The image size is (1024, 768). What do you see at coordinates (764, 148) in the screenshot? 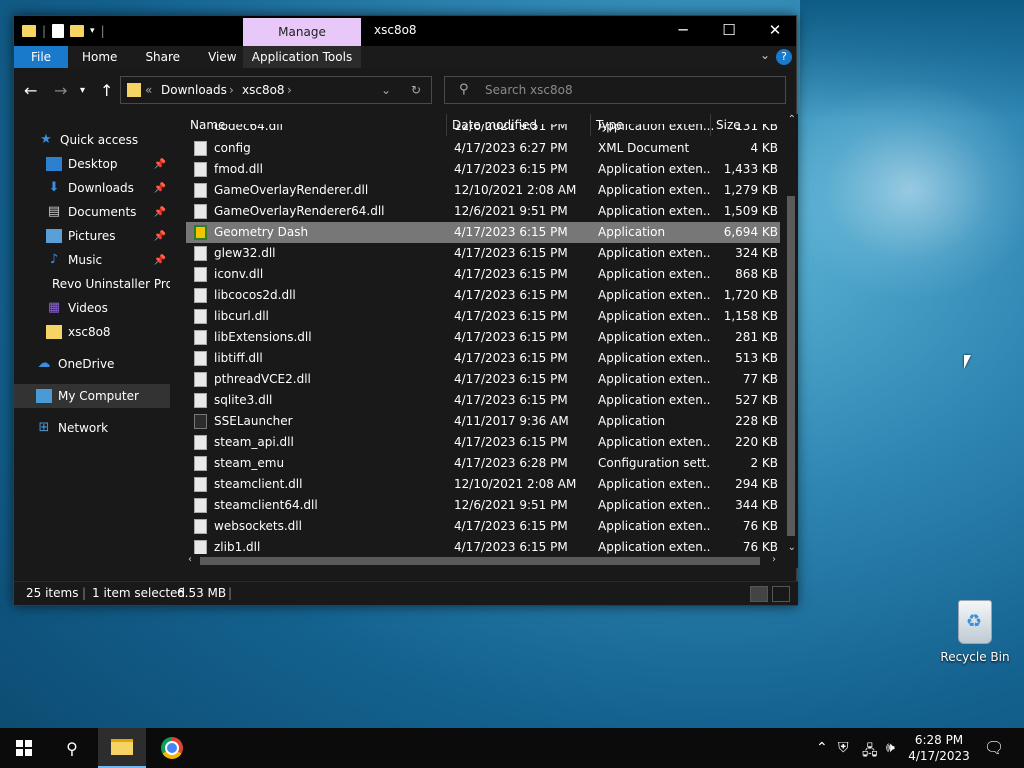
I see `file-size: 4 KB` at bounding box center [764, 148].